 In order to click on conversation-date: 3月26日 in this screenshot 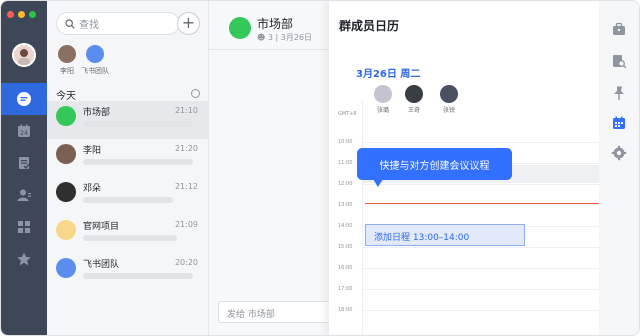, I will do `click(296, 37)`.